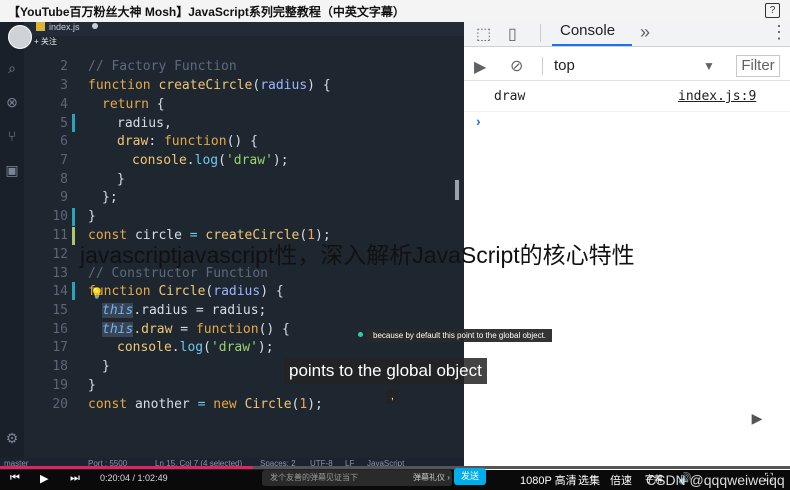 The width and height of the screenshot is (790, 490). I want to click on follow-button: + 关注, so click(45, 41).